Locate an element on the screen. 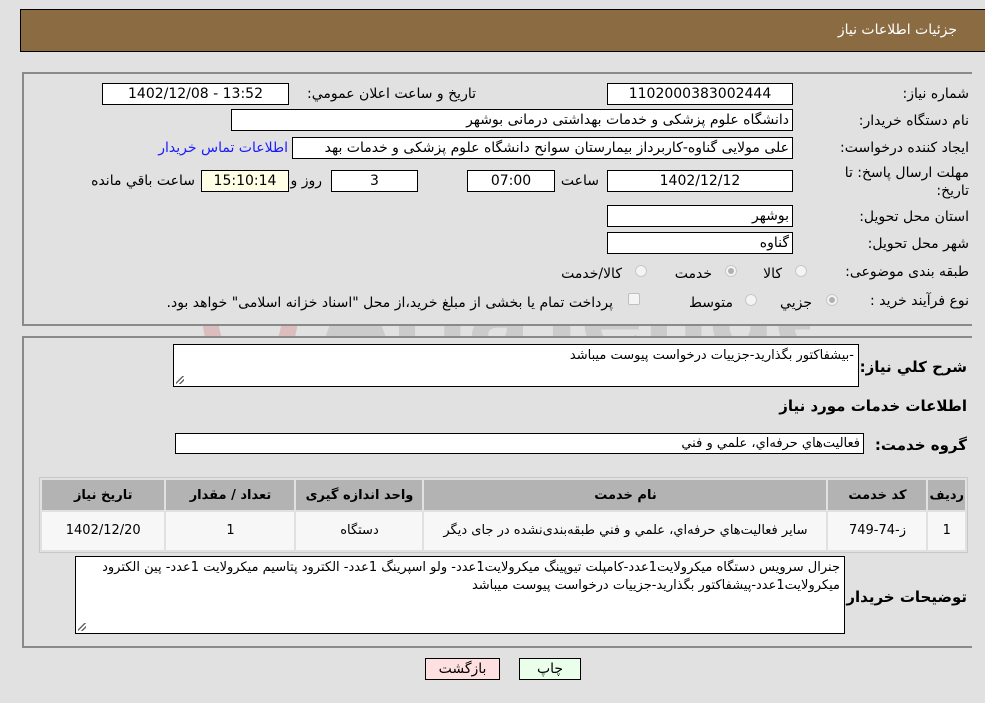 The width and height of the screenshot is (985, 703). need-number-field: 1102000383002444 is located at coordinates (700, 94).